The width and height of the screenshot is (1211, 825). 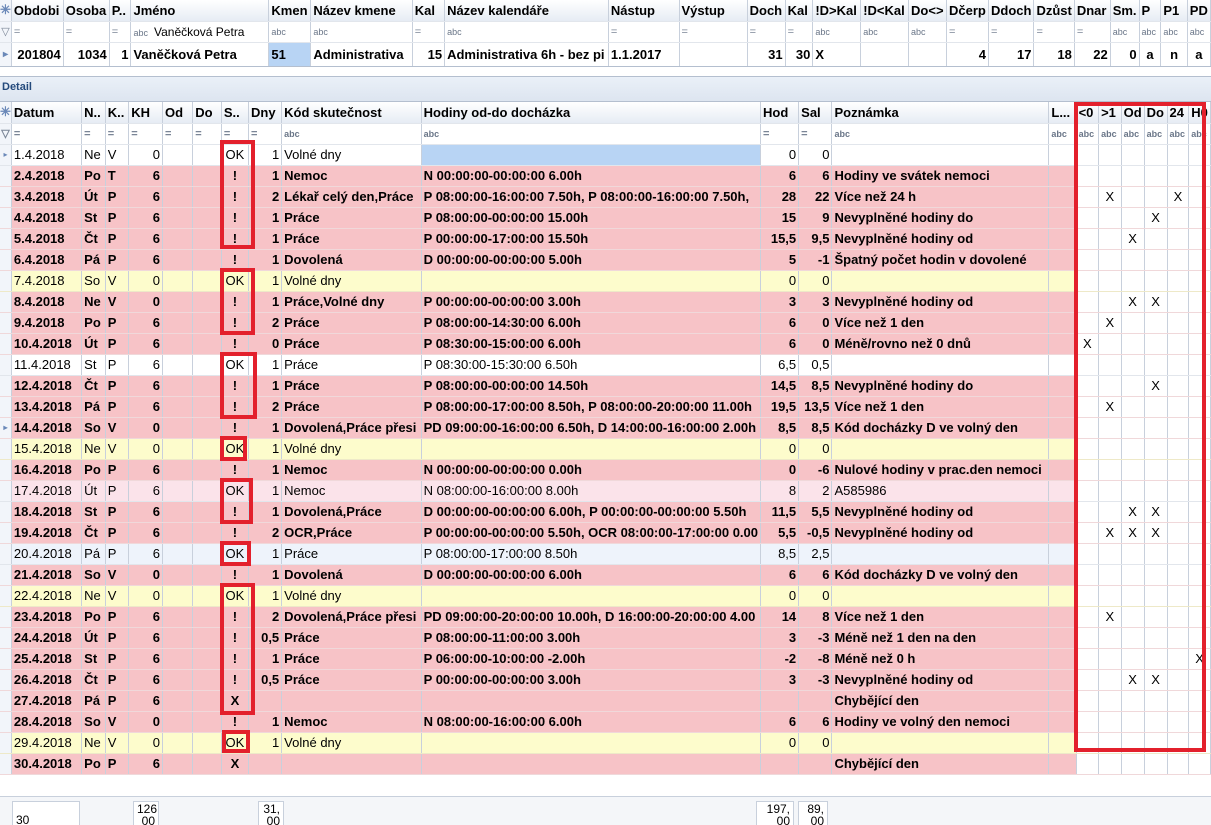 I want to click on cell-nazev-kmene: Administrativa, so click(x=361, y=54).